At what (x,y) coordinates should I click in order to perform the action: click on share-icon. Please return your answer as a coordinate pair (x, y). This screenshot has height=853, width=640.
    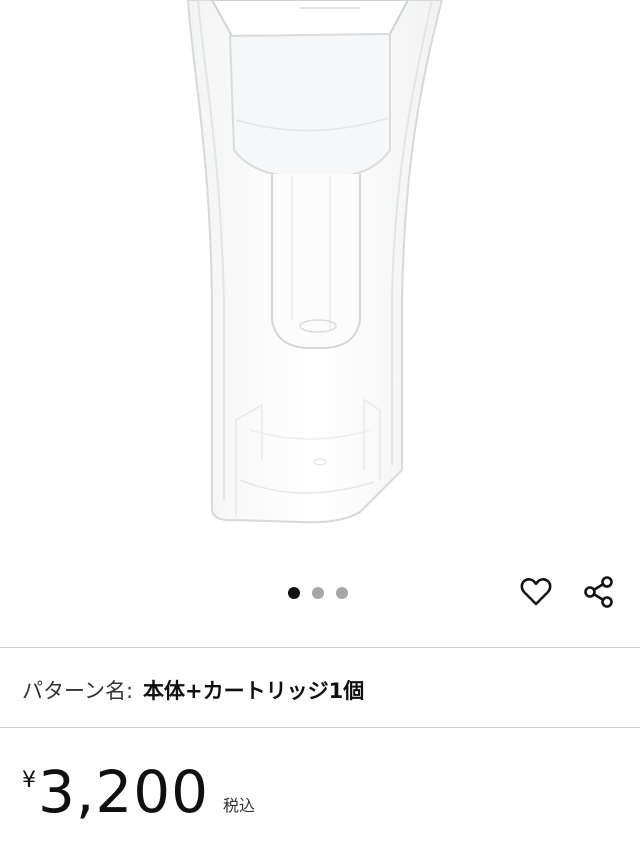
    Looking at the image, I should click on (598, 592).